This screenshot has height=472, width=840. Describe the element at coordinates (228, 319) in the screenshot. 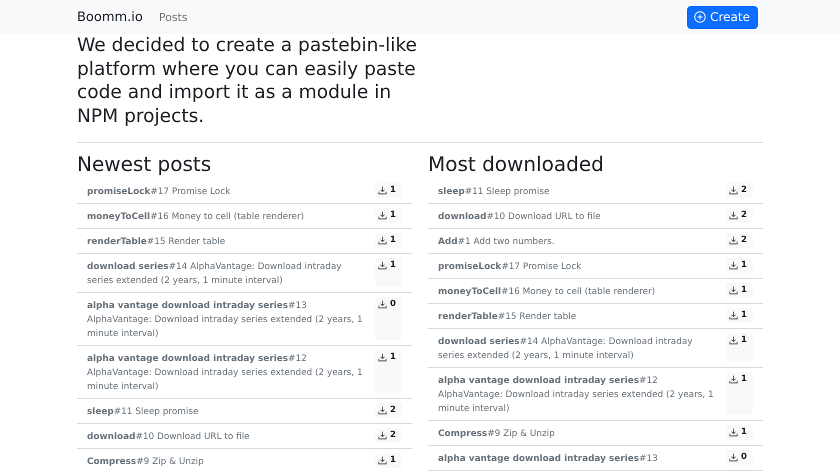

I see `post-title: alpha vantage download intraday series#13 AlphaVantage: Download intraday series extended (2 years, 1 minute interval)` at that location.